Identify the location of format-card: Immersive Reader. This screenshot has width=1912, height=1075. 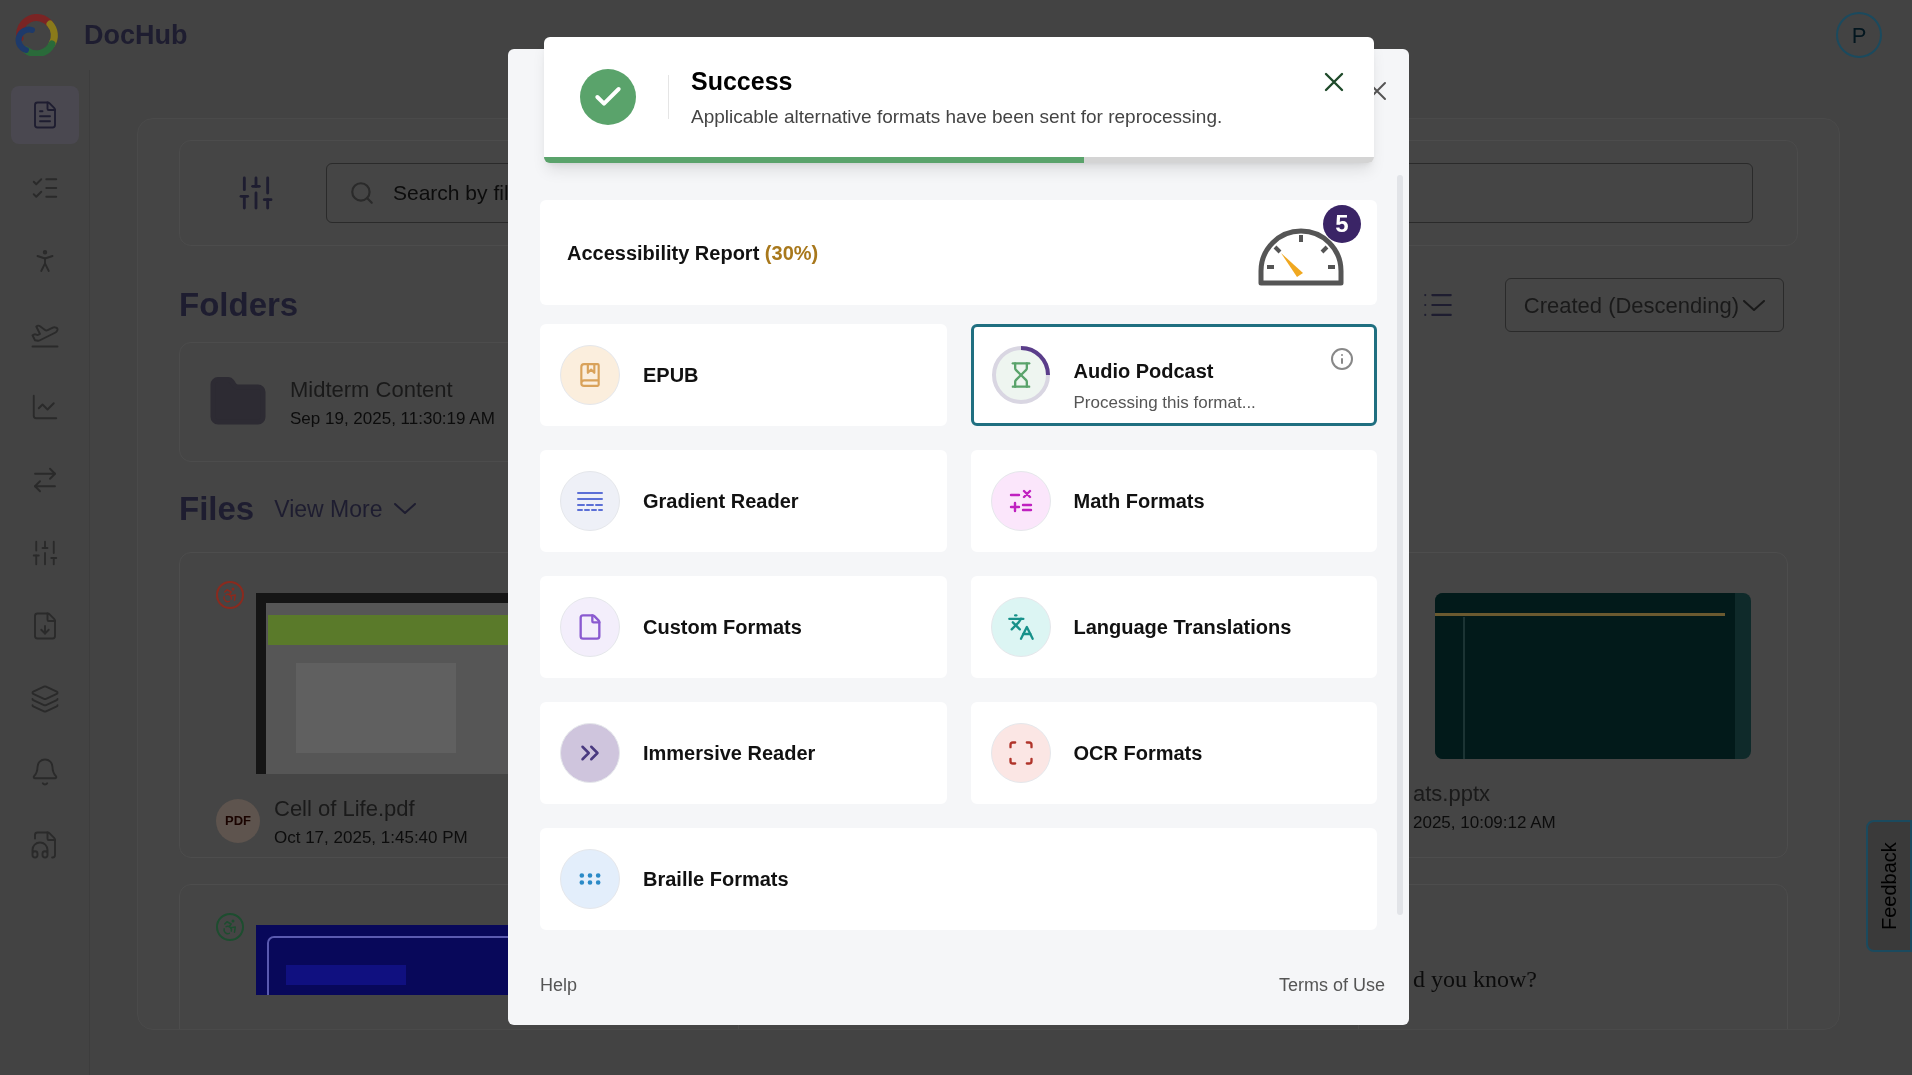
(743, 753).